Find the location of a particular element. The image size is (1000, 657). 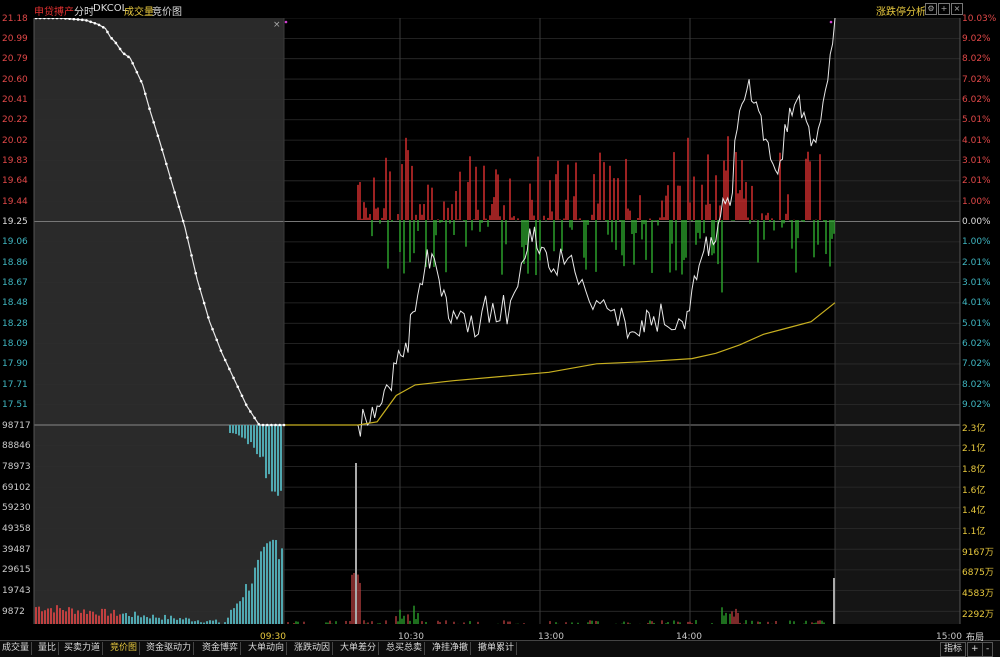

left-price-axis-label: 20.41 is located at coordinates (15, 99).